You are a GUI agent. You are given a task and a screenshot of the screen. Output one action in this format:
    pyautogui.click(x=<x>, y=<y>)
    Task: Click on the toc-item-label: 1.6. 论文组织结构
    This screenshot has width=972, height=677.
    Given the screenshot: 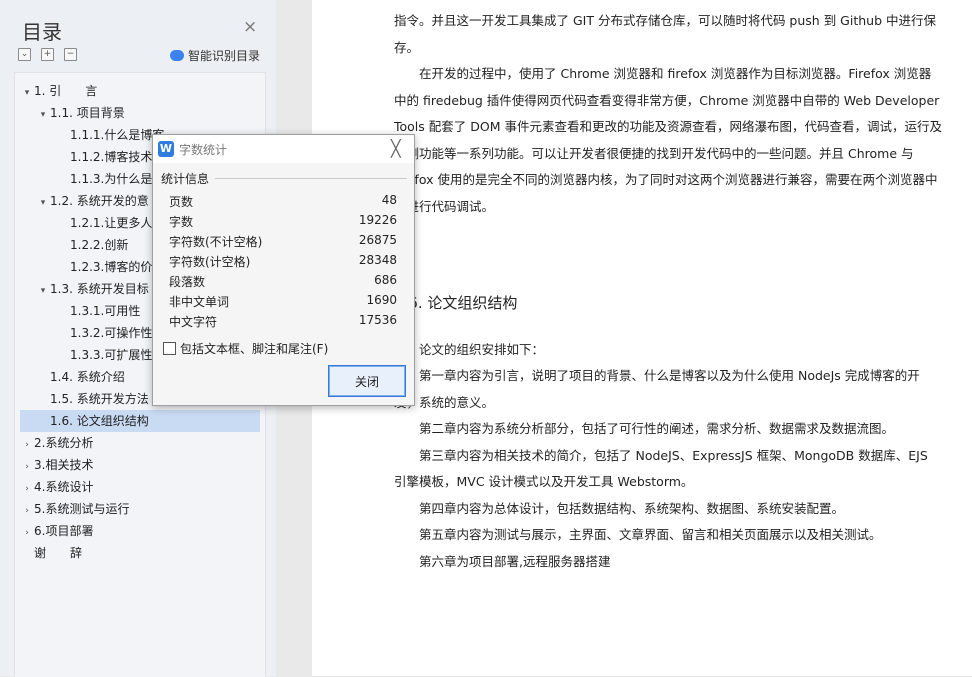 What is the action you would take?
    pyautogui.click(x=99, y=421)
    